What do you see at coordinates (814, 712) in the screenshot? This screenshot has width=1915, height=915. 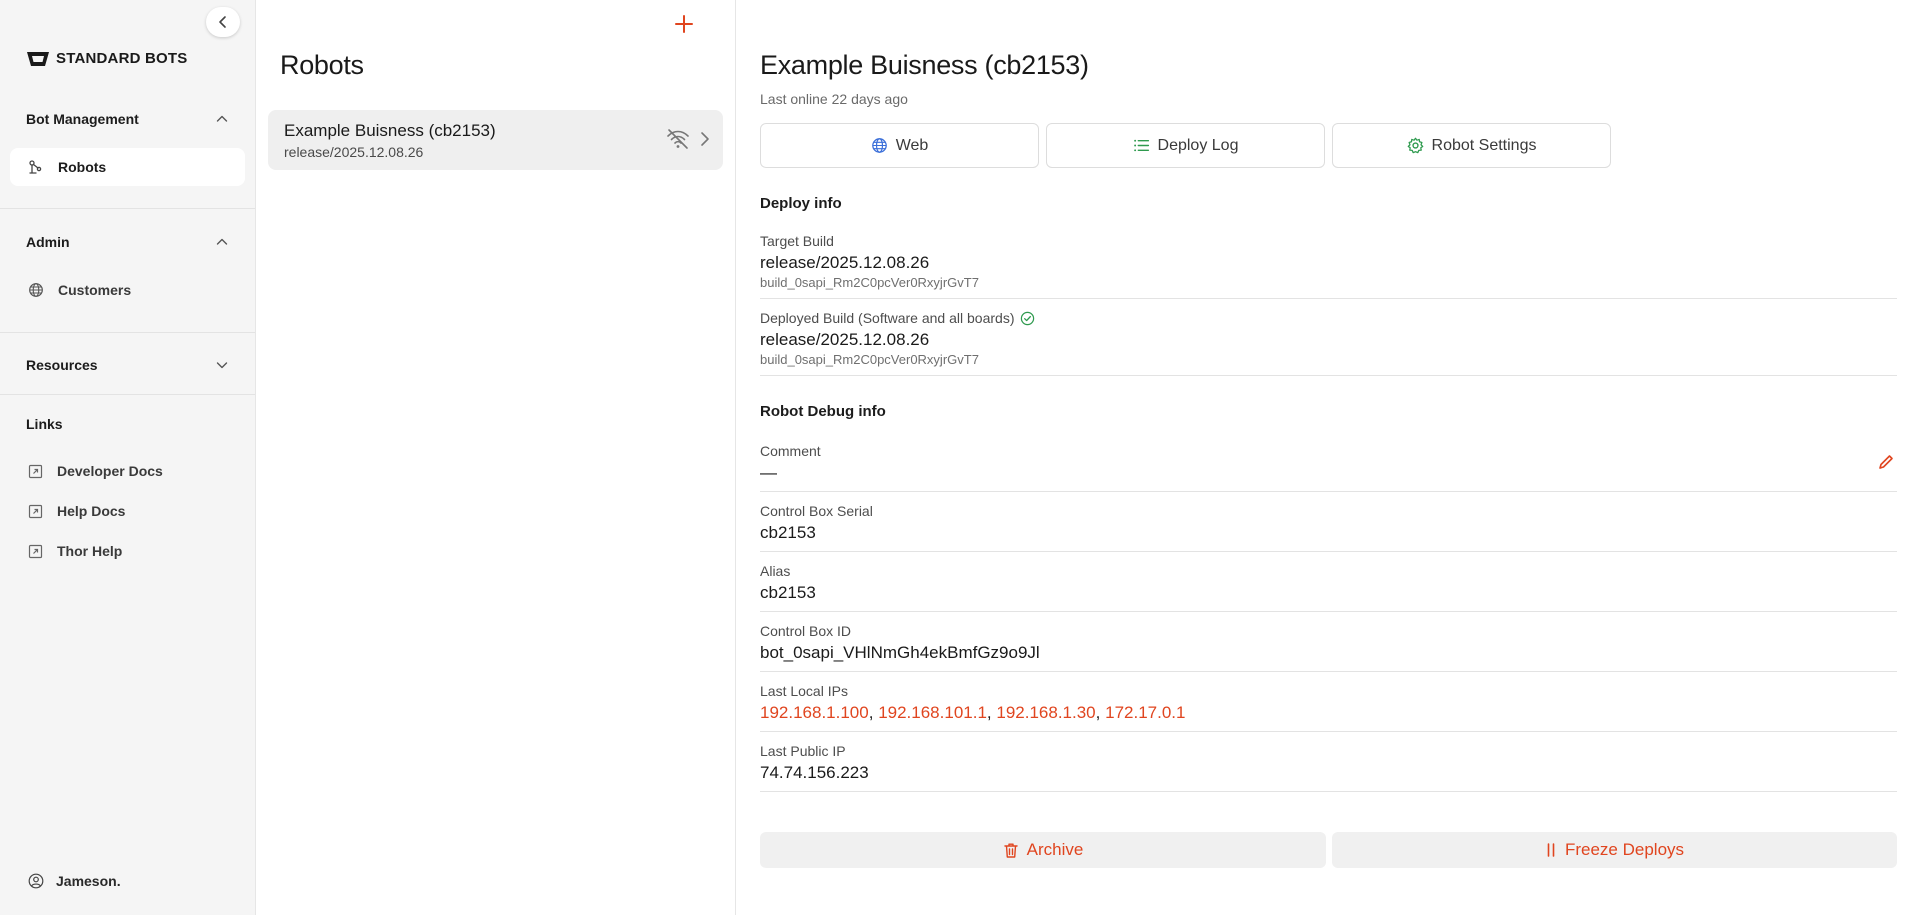 I see `local-ip-link: 192.168.1.100` at bounding box center [814, 712].